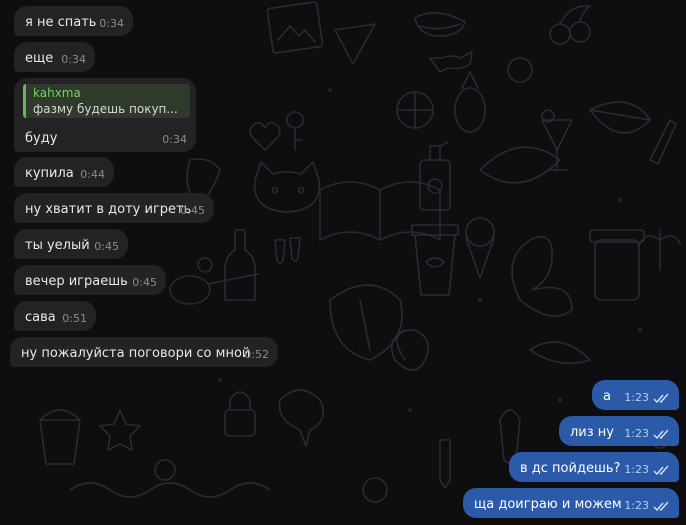  What do you see at coordinates (61, 22) in the screenshot?
I see `message-text: я не спать` at bounding box center [61, 22].